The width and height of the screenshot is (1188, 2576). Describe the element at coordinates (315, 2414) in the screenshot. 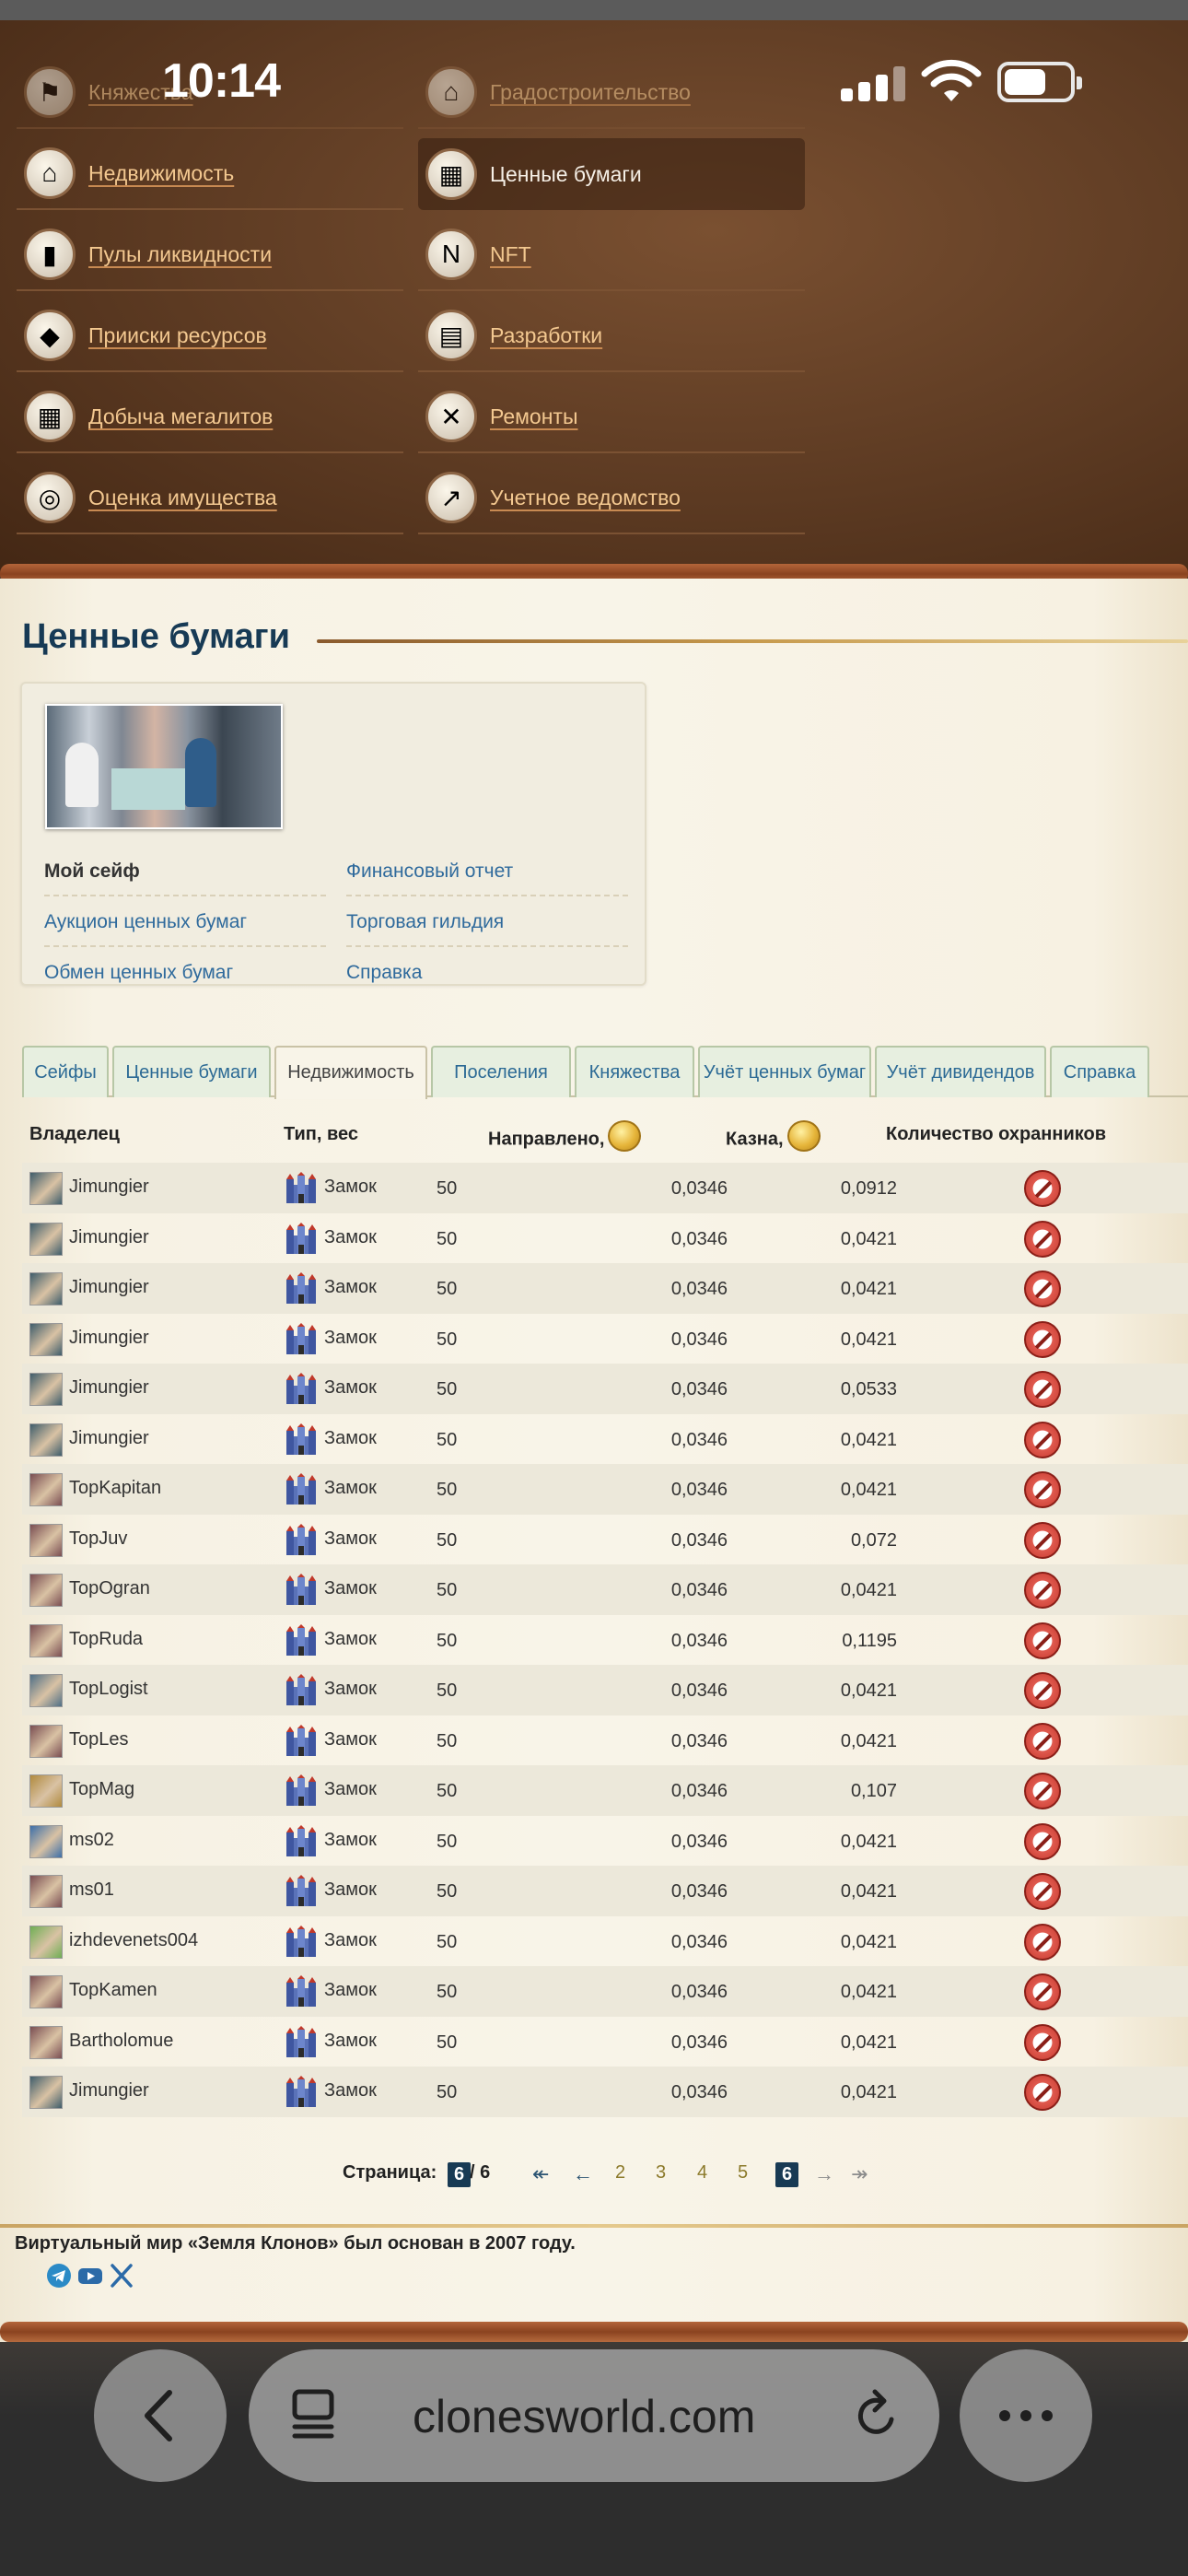

I see `tabs-icon` at that location.